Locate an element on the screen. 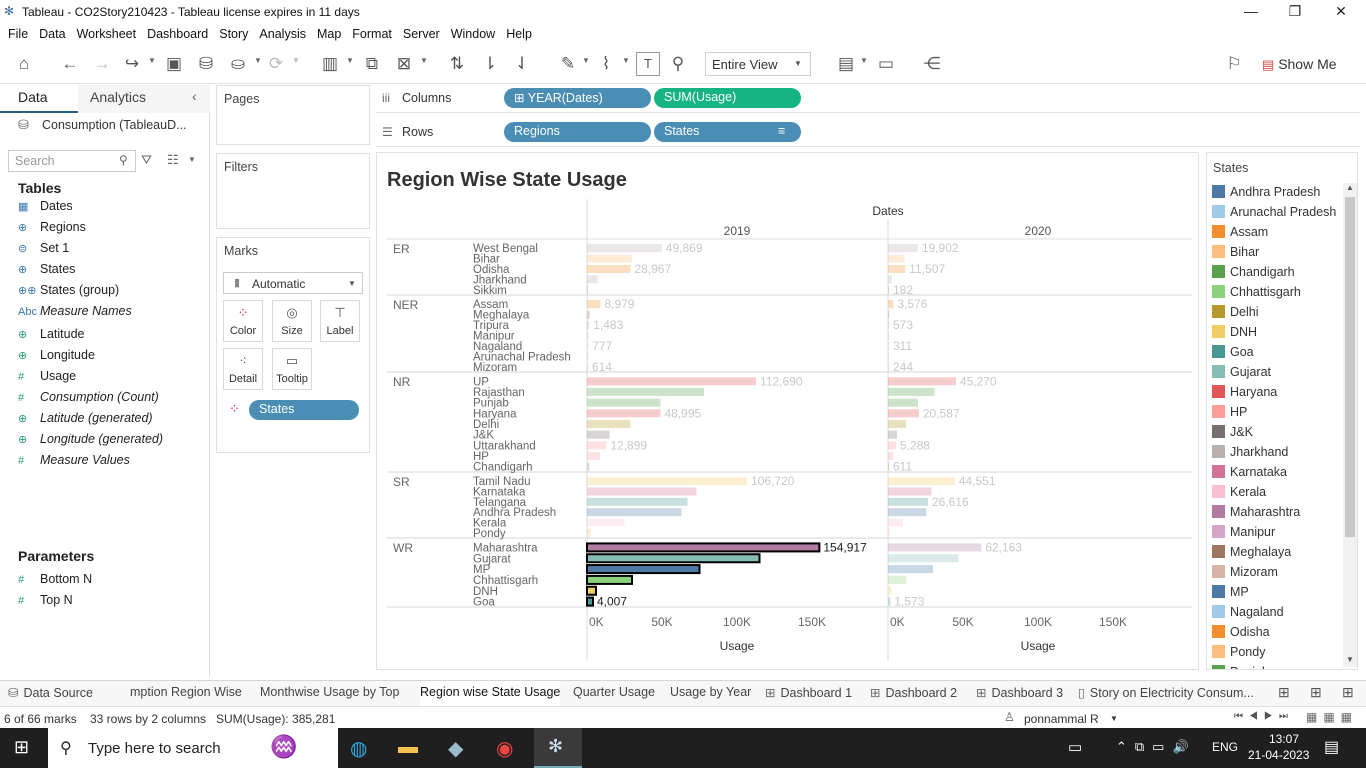 The image size is (1366, 768). bar-odisha-2020 is located at coordinates (897, 269).